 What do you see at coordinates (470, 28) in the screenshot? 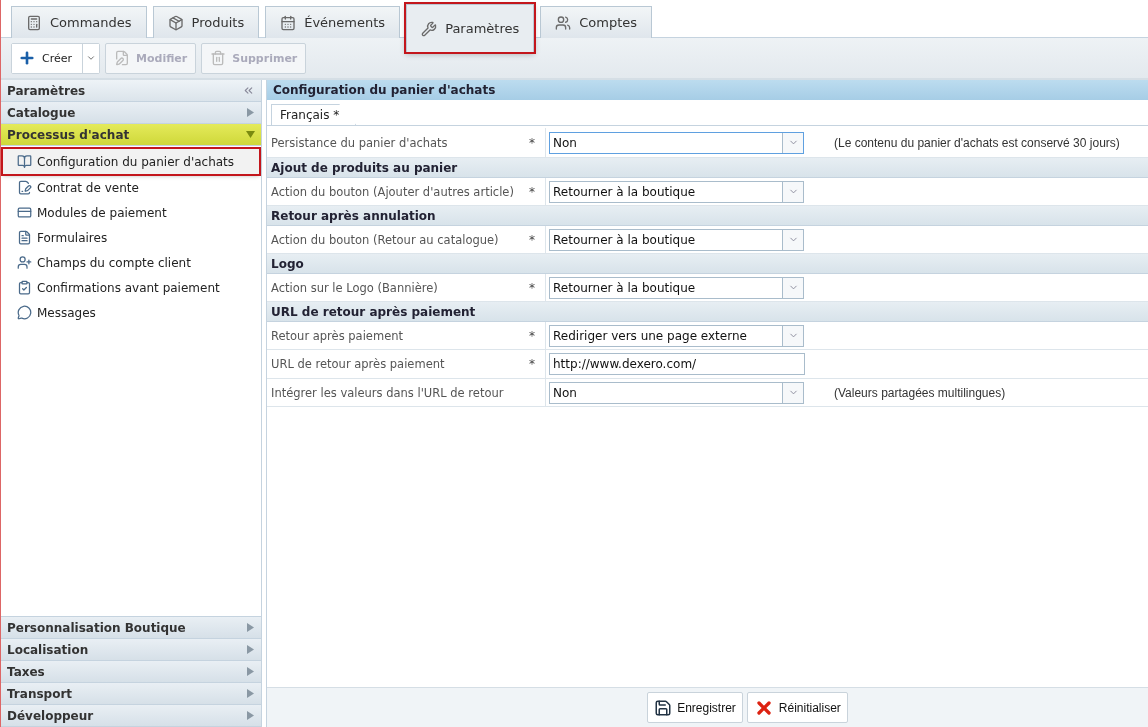
I see `nav-tab: Paramètres` at bounding box center [470, 28].